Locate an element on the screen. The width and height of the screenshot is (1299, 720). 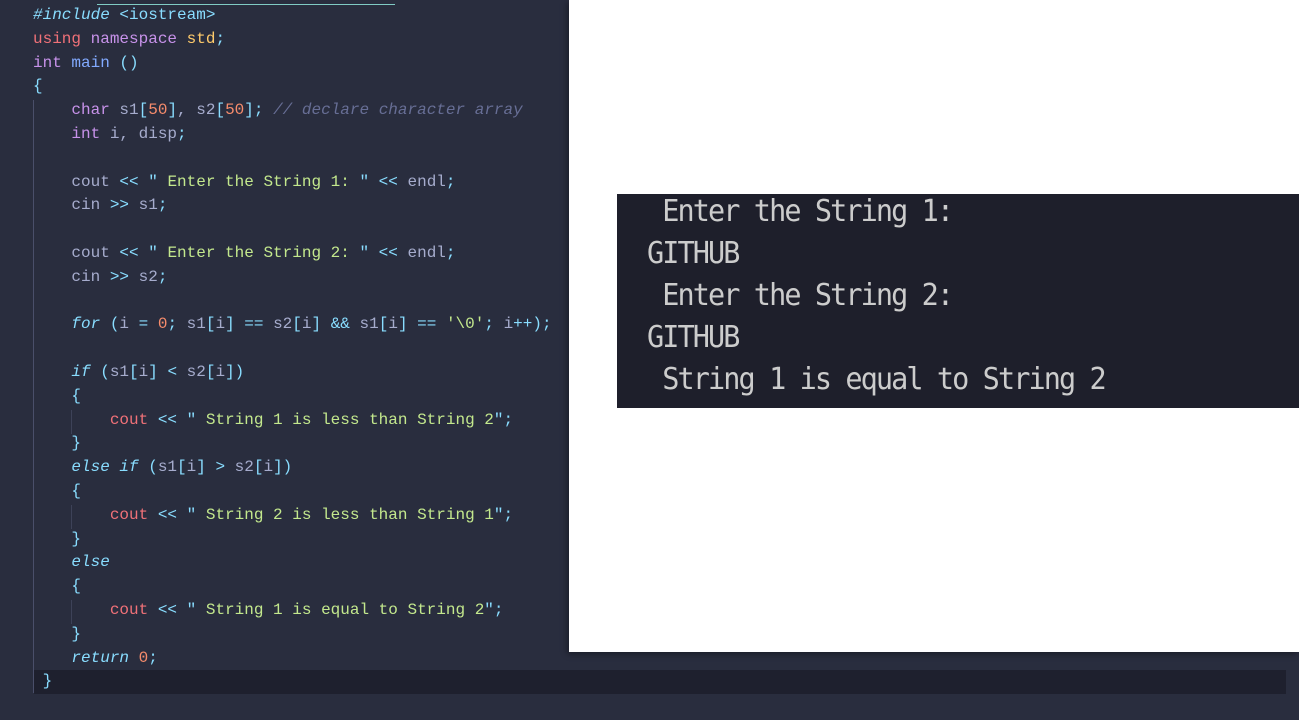
code-token: return is located at coordinates (105, 657).